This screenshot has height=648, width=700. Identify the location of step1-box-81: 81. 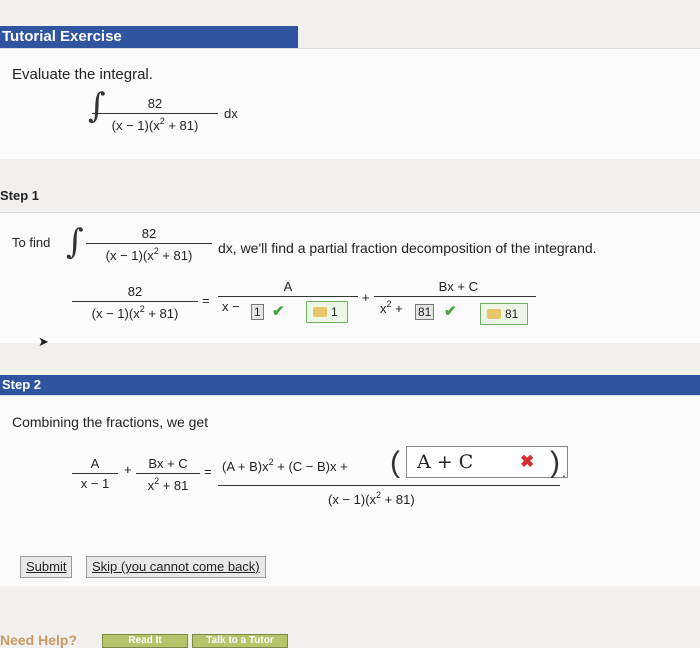
(425, 312).